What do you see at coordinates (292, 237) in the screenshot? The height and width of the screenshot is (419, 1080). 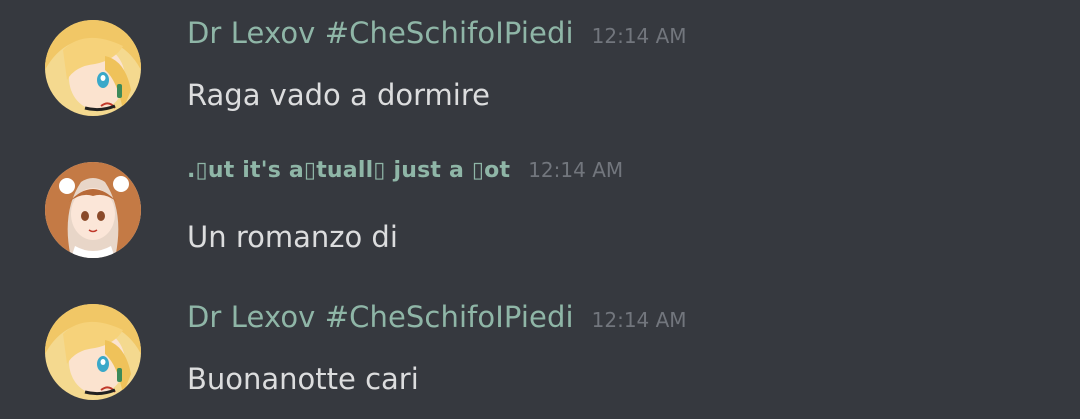 I see `message-text: Un romanzo di` at bounding box center [292, 237].